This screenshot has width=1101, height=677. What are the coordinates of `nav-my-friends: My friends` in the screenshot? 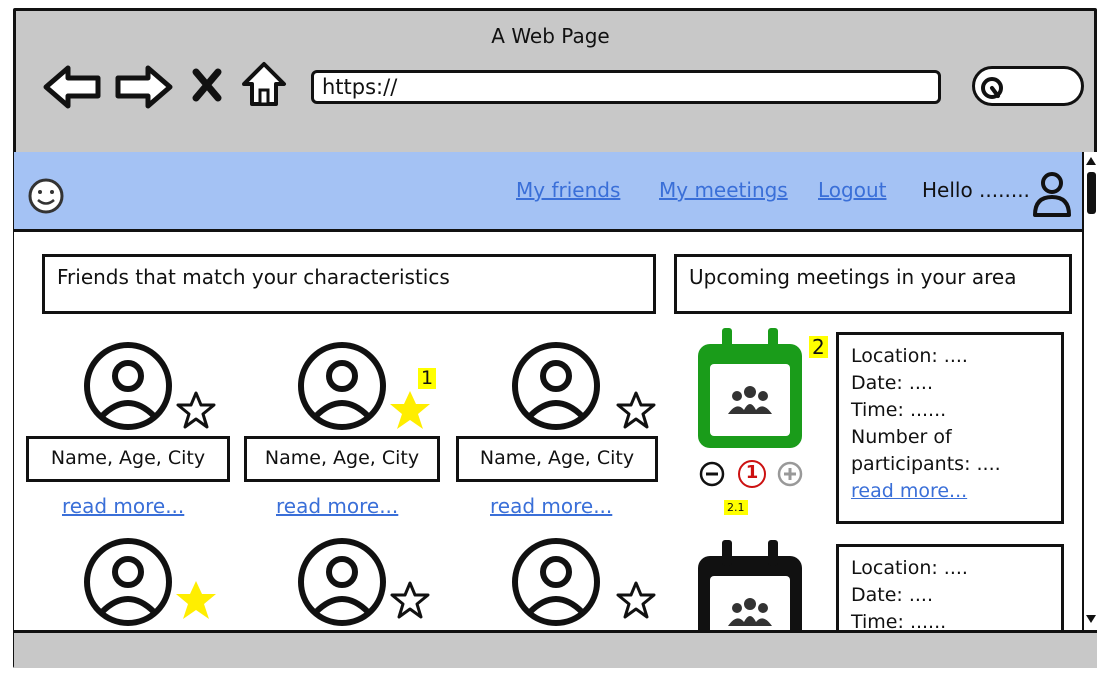 It's located at (568, 190).